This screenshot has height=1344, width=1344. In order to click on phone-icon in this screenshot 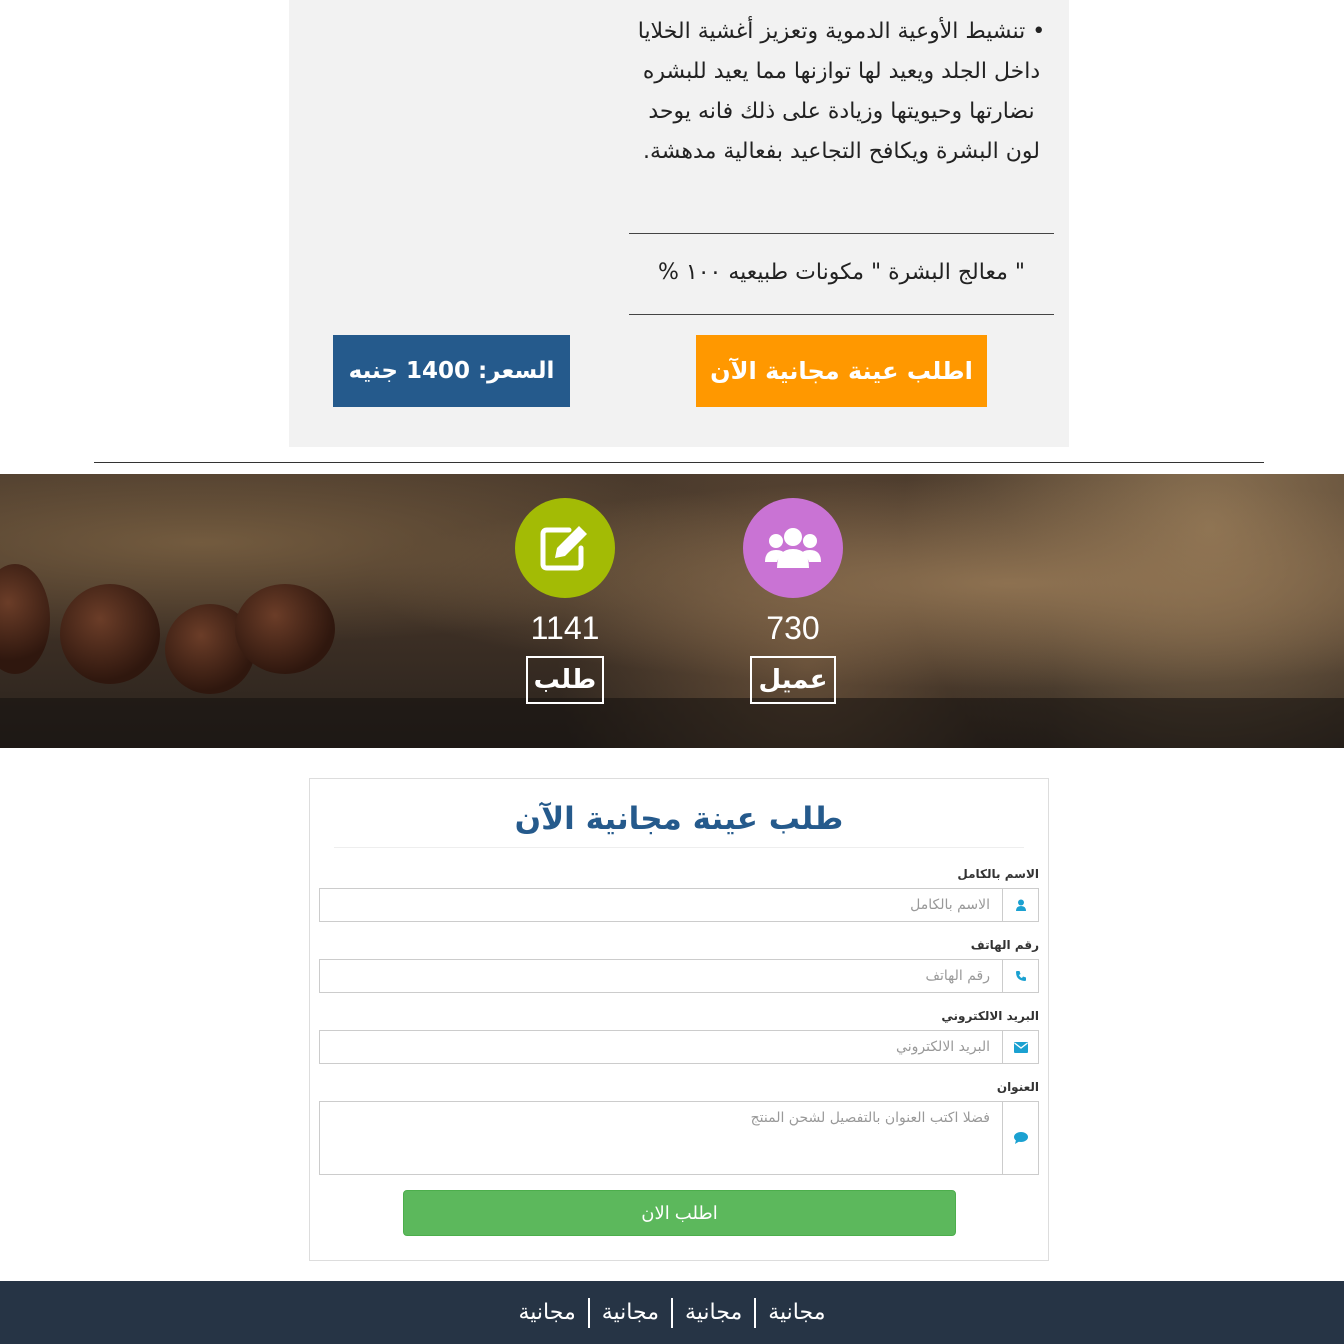, I will do `click(1020, 976)`.